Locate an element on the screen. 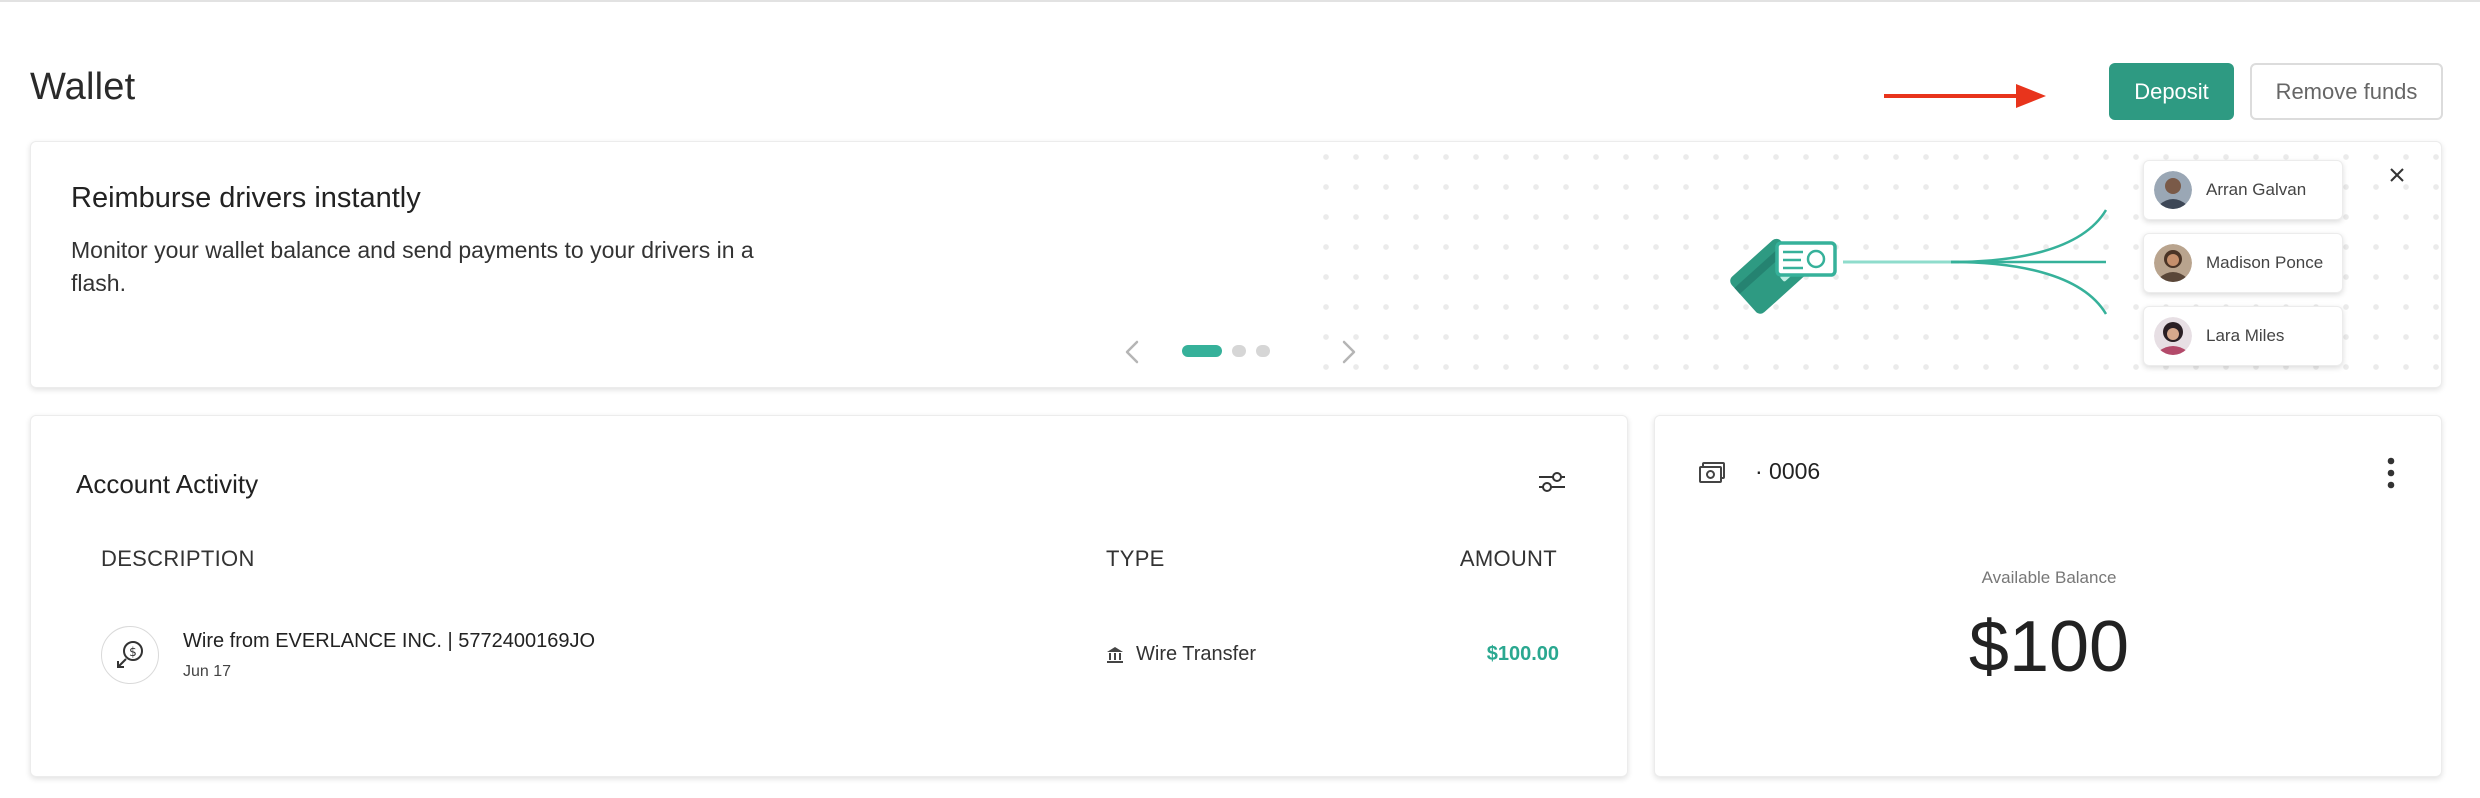 The width and height of the screenshot is (2480, 798). driver-card: Madison Ponce is located at coordinates (2243, 263).